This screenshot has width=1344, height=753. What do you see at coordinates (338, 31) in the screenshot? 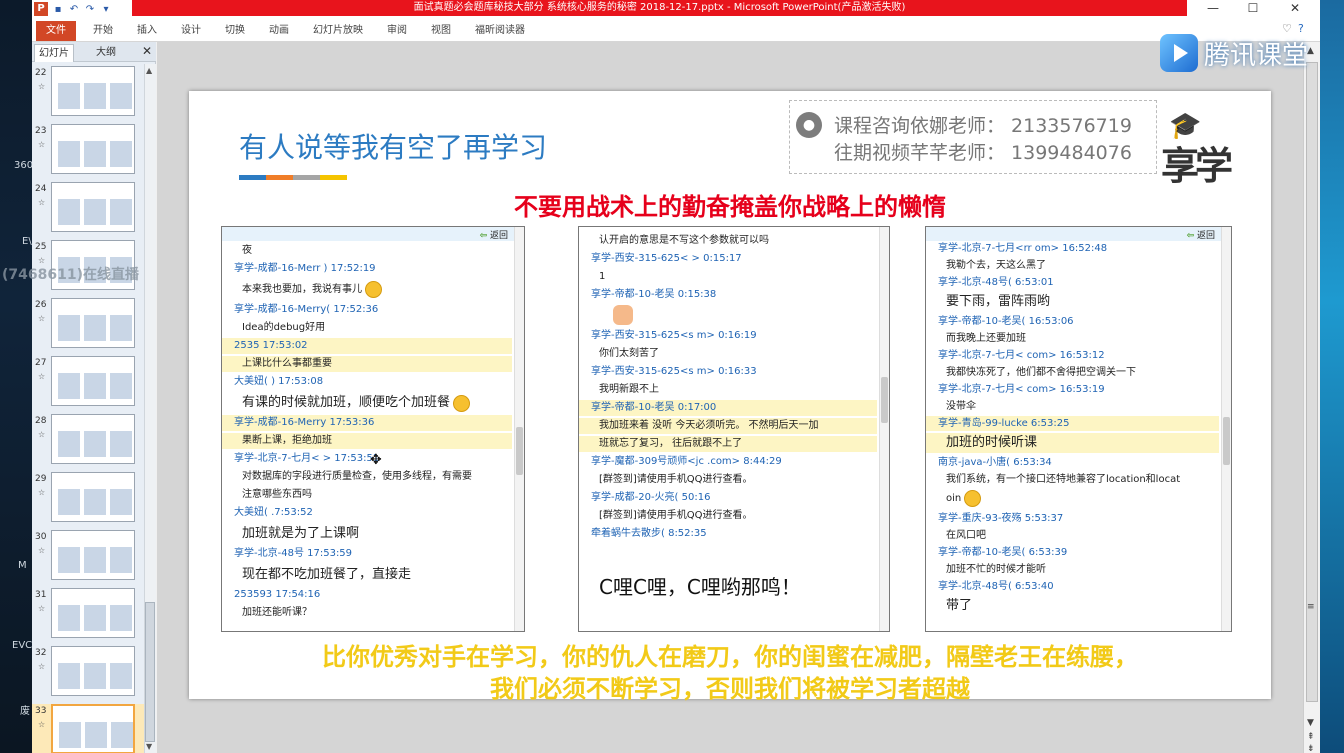
I see `tab-slideshow: 幻灯片放映` at bounding box center [338, 31].